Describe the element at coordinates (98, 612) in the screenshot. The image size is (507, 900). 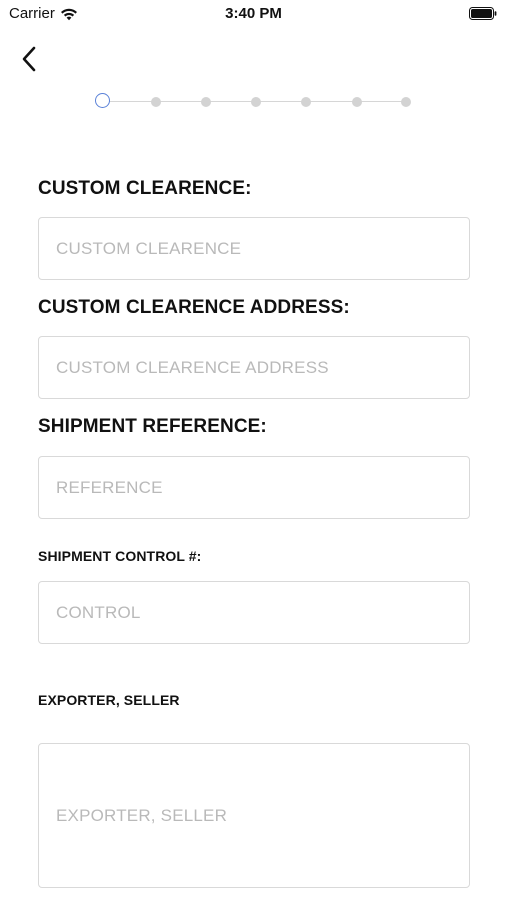
I see `shipment-control-placeholder: CONTROL` at that location.